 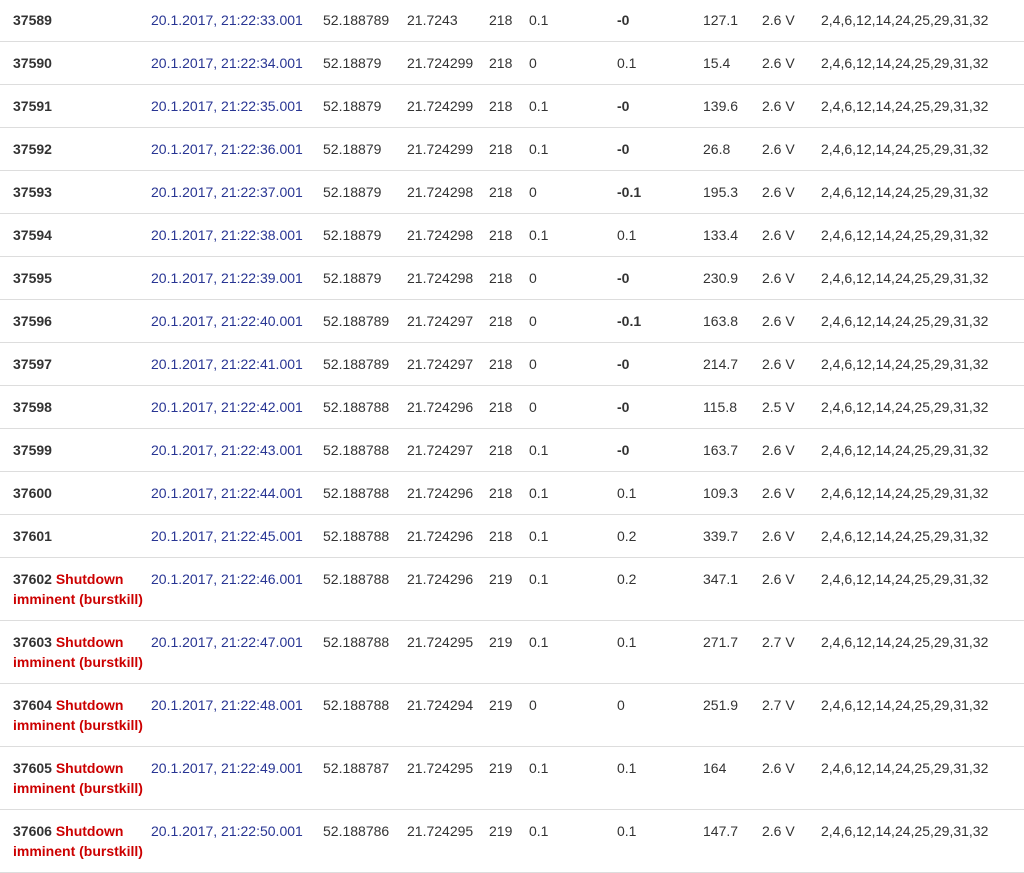 I want to click on row-id: 37599, so click(x=32, y=450).